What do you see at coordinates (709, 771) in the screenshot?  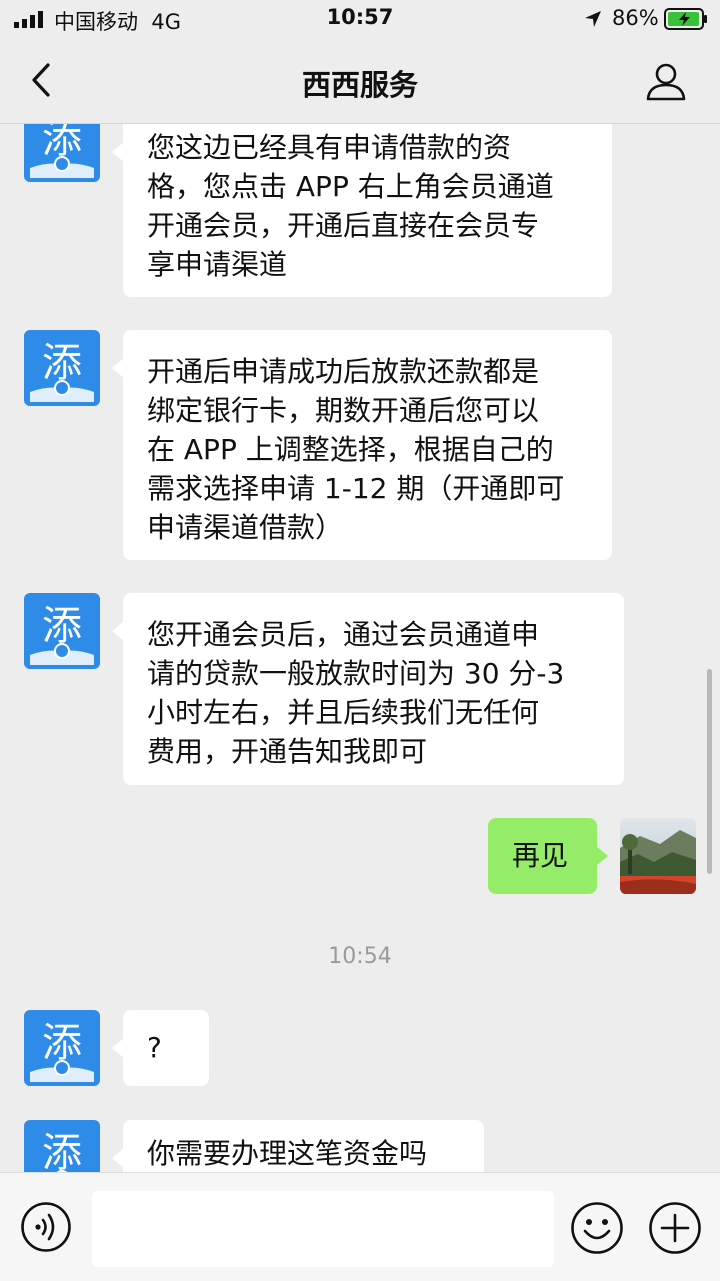 I see `scrollbar` at bounding box center [709, 771].